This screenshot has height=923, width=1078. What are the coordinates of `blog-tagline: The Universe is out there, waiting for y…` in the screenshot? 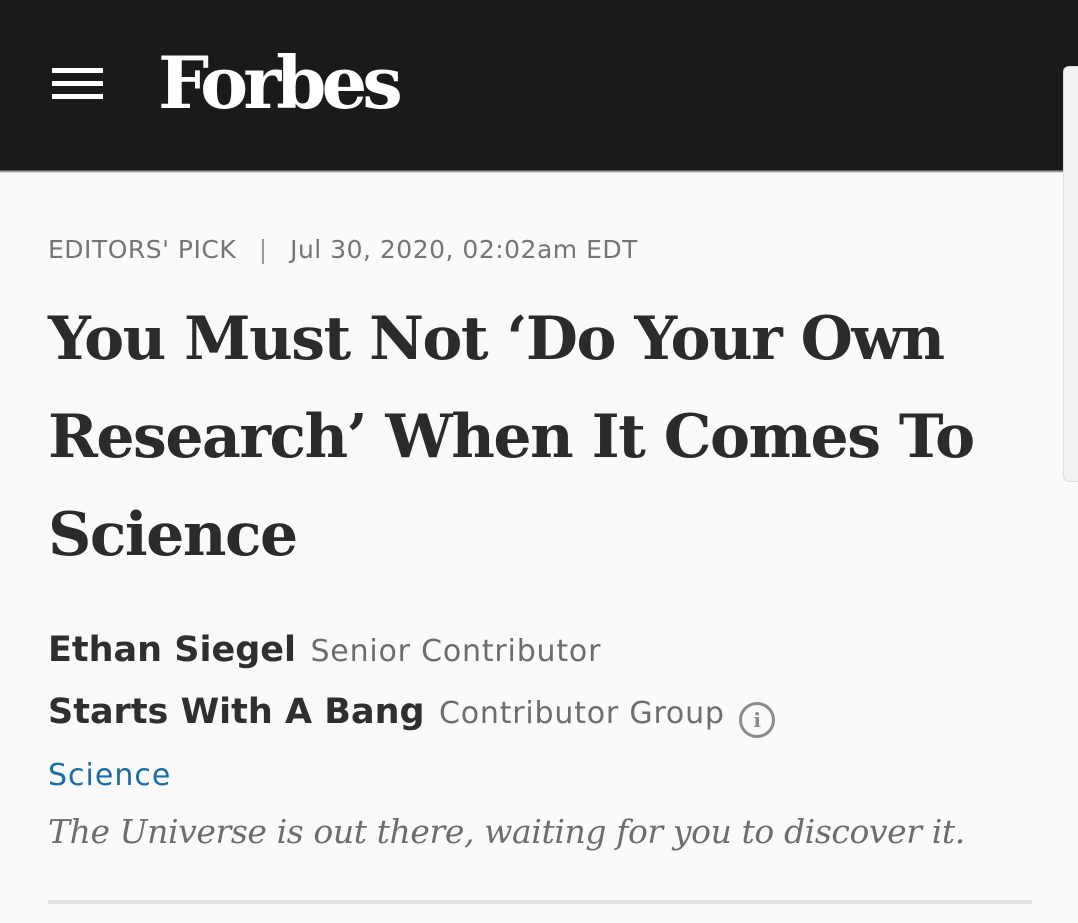 It's located at (506, 831).